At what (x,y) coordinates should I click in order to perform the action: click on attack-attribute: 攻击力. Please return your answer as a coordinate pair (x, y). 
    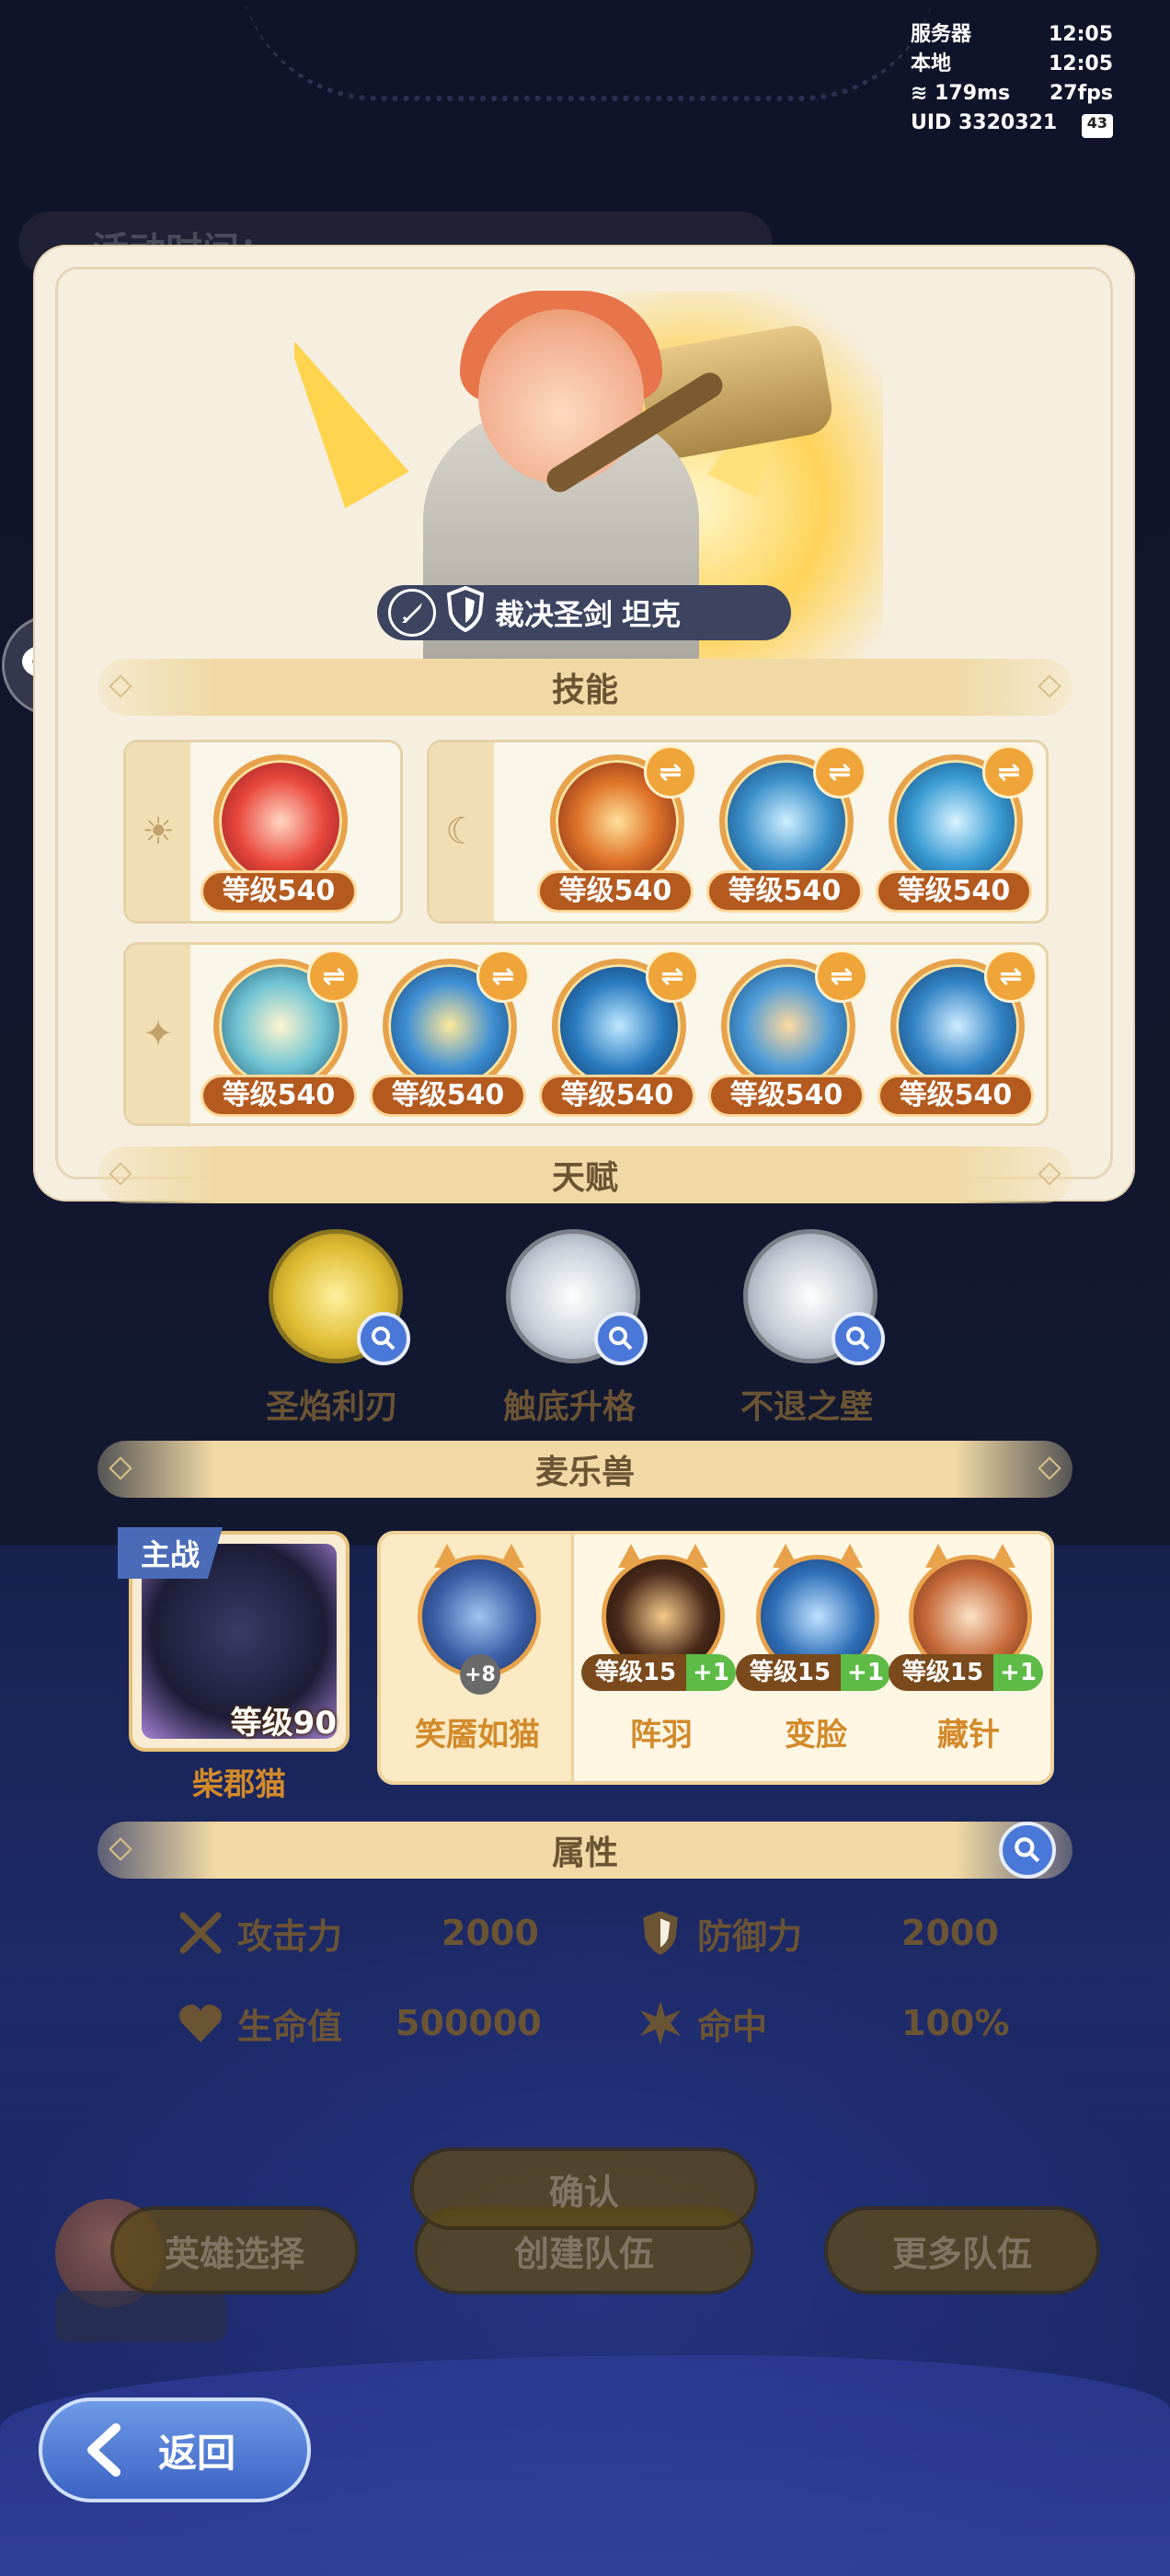
    Looking at the image, I should click on (258, 1933).